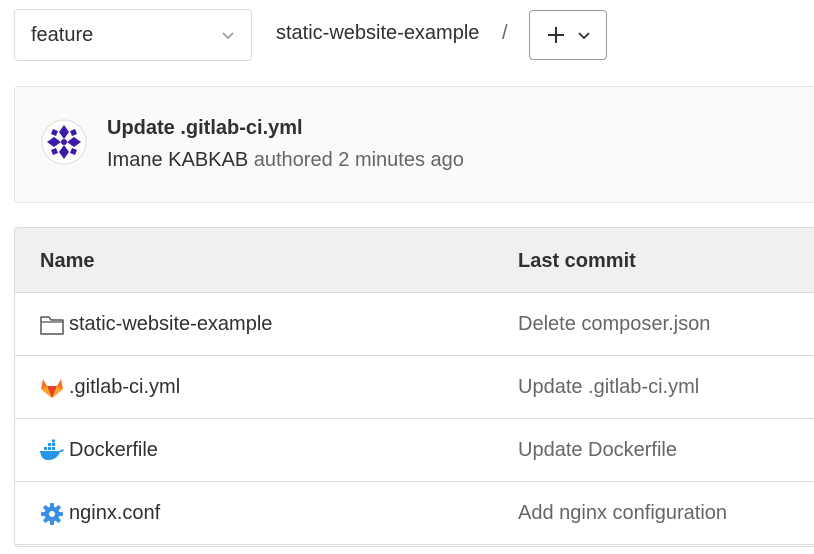 This screenshot has height=554, width=814. I want to click on commit-author-link: Imane KABKAB, so click(177, 160).